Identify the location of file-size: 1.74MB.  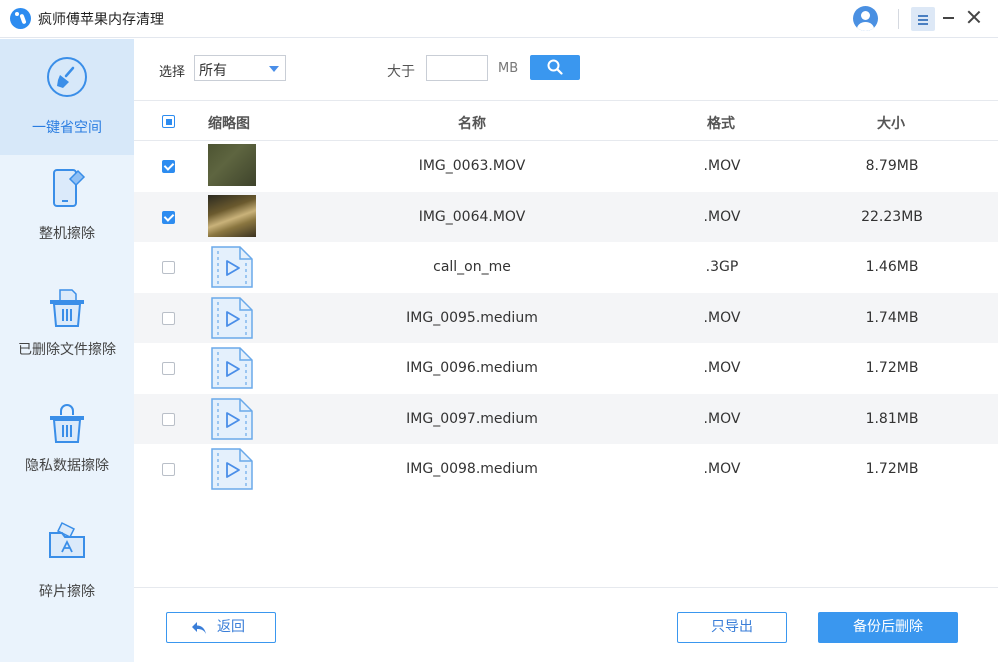
(892, 317).